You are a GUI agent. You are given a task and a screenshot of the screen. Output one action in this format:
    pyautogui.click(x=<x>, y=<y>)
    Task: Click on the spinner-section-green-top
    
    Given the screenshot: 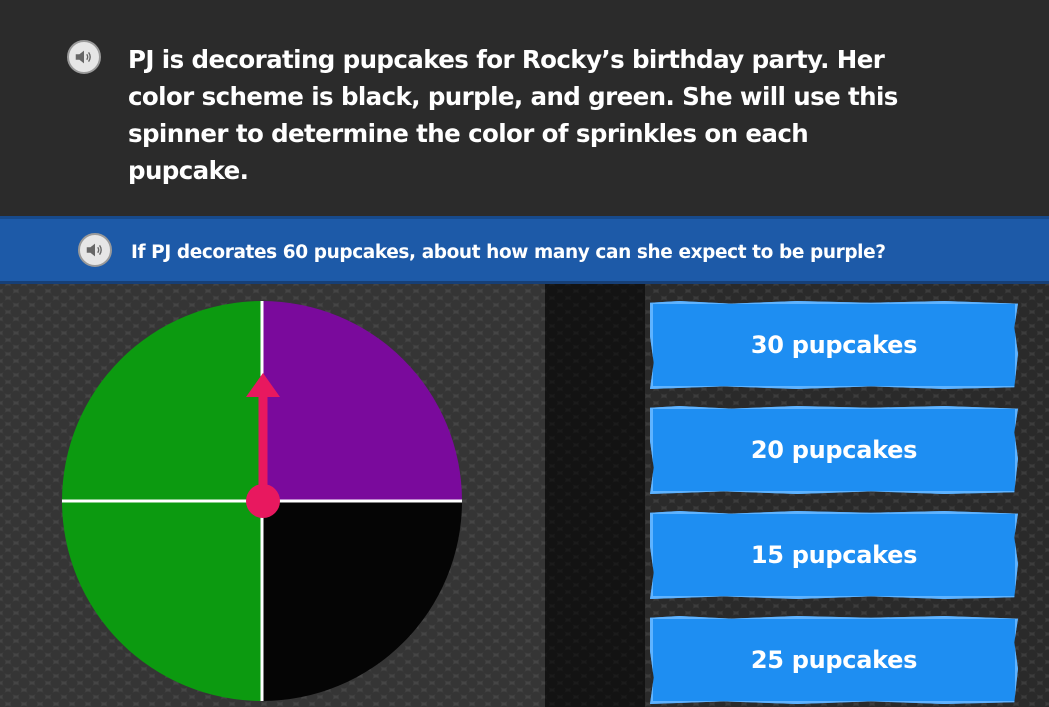 What is the action you would take?
    pyautogui.click(x=162, y=401)
    